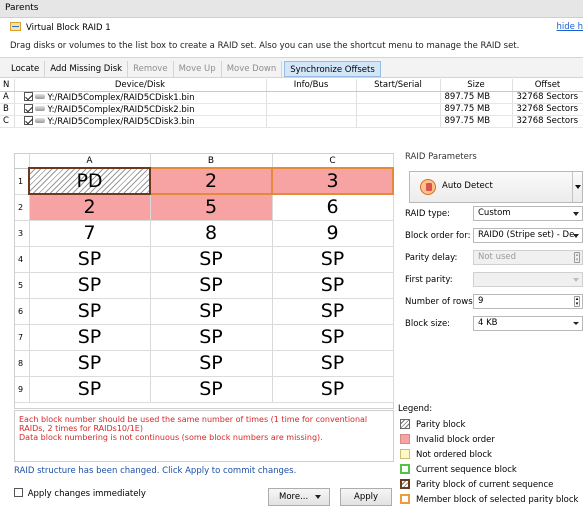 This screenshot has height=512, width=583. What do you see at coordinates (405, 454) in the screenshot?
I see `not-ordered-swatch` at bounding box center [405, 454].